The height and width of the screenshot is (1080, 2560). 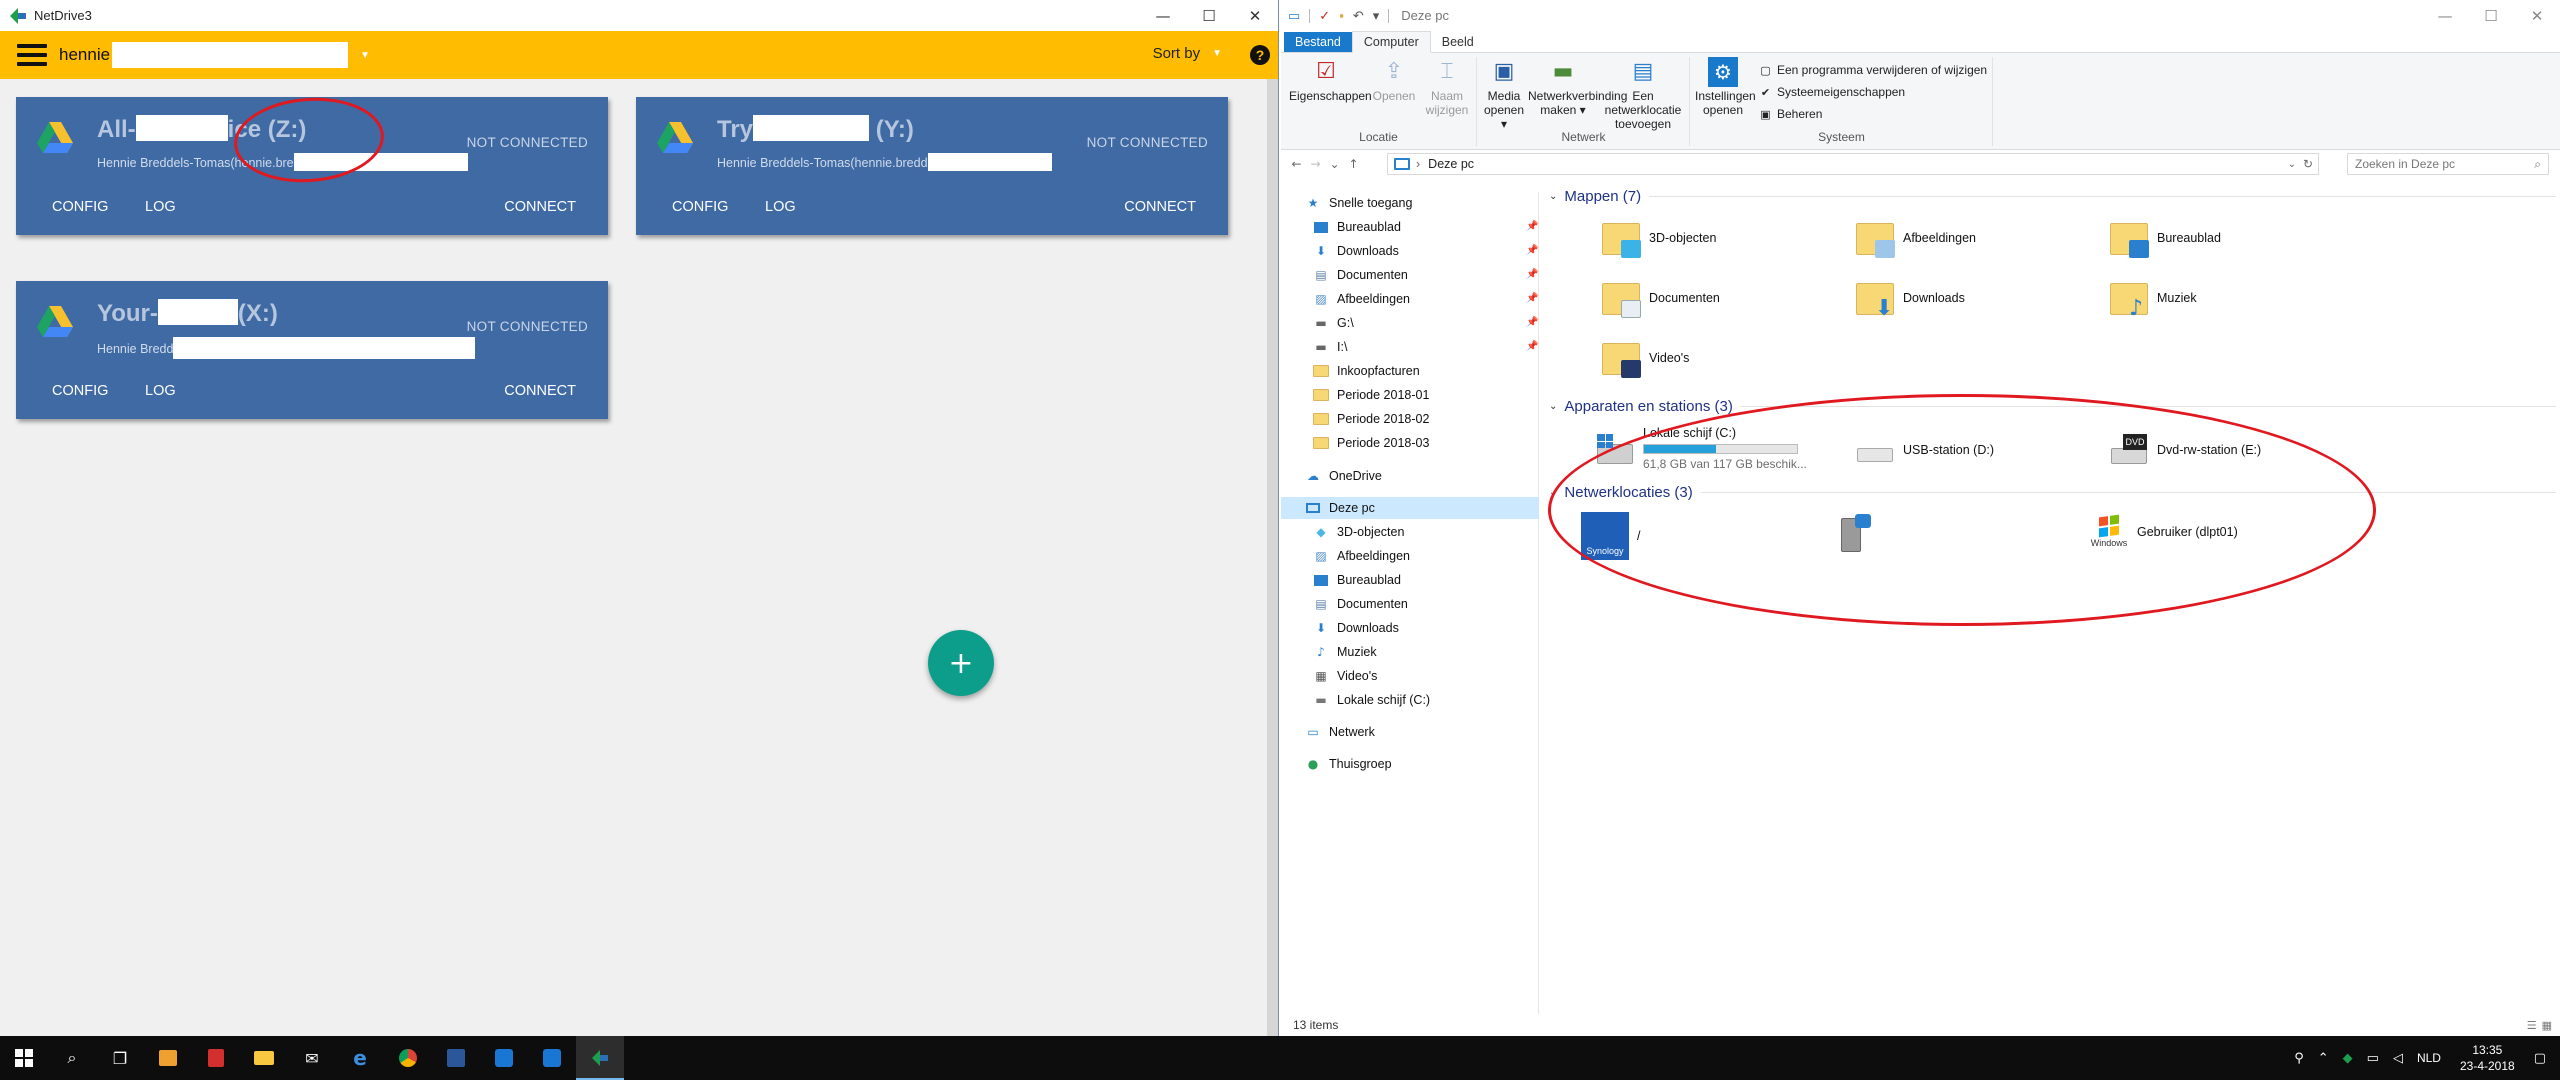 I want to click on chrome-icon, so click(x=408, y=1058).